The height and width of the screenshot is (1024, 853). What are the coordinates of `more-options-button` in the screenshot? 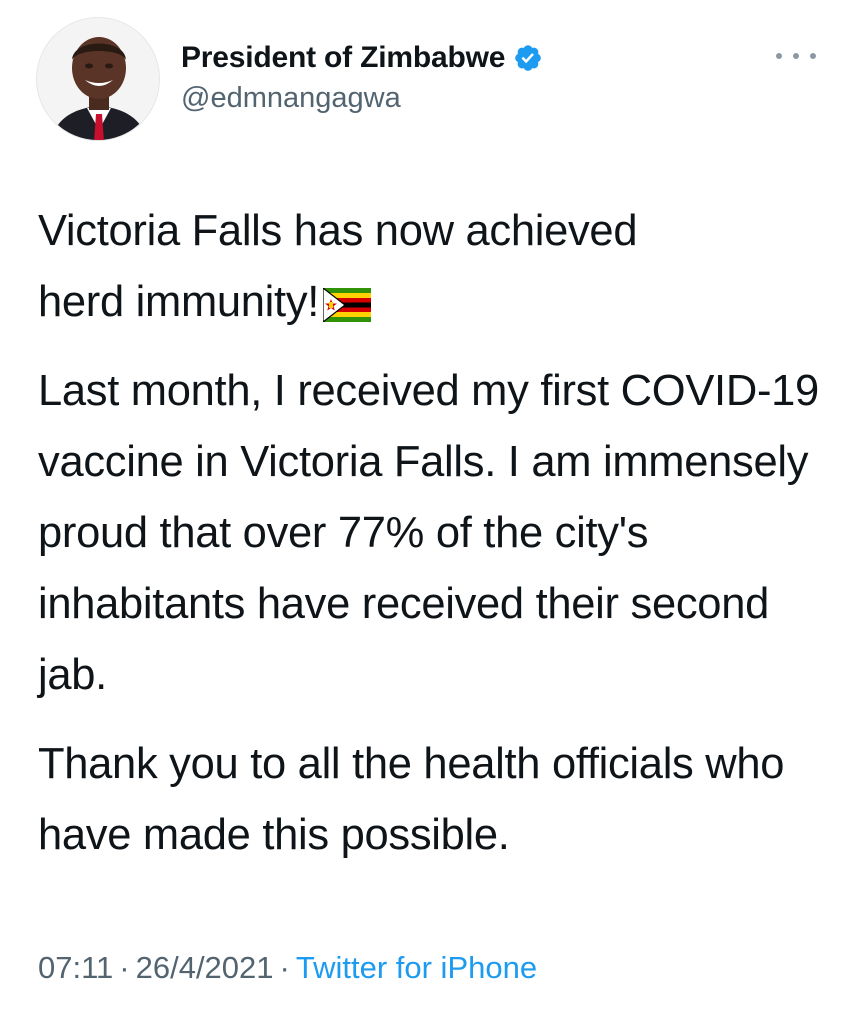 It's located at (796, 56).